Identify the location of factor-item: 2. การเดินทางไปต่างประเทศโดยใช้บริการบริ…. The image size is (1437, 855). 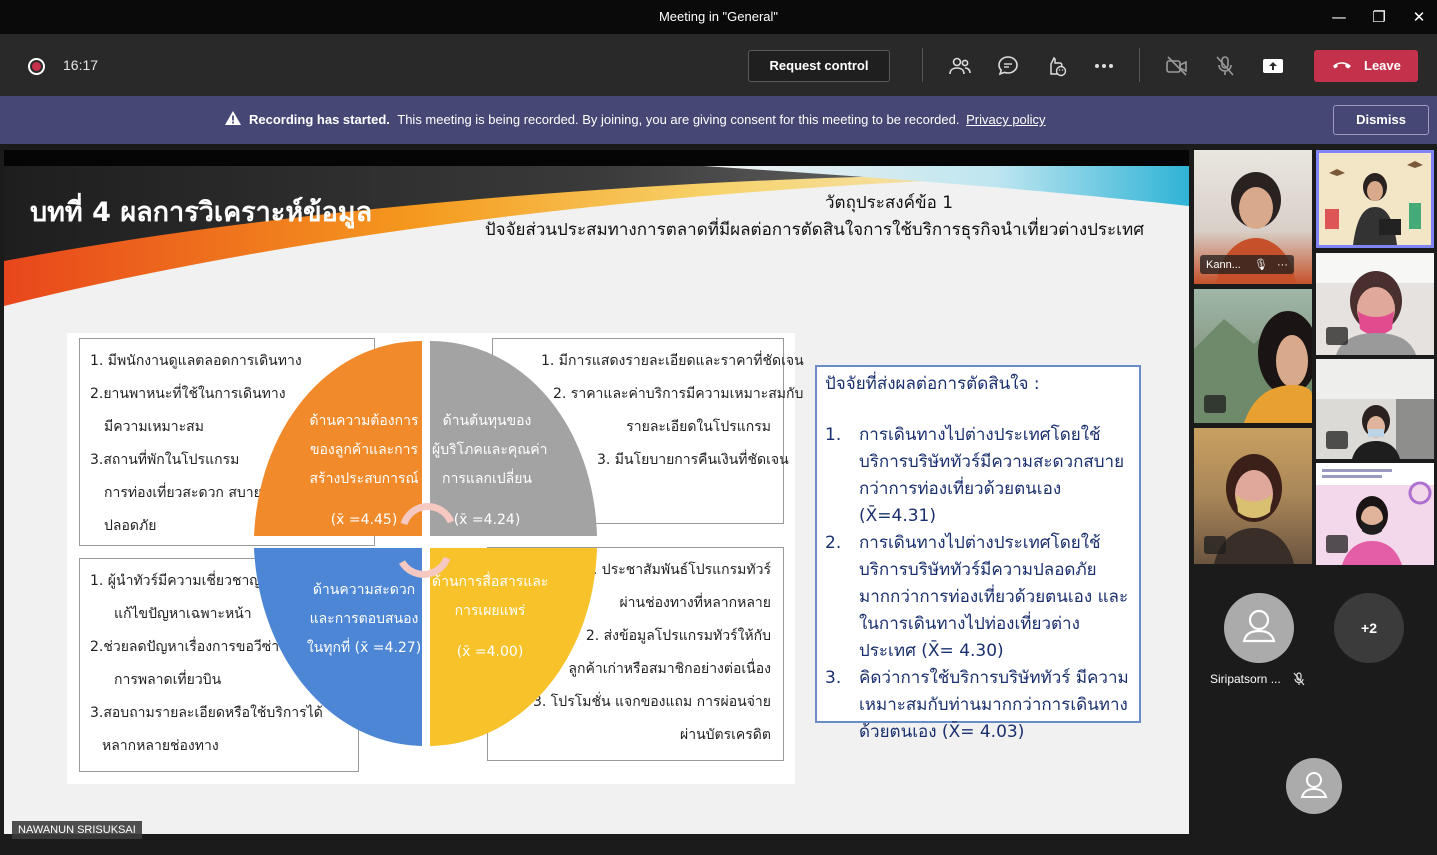
(978, 597).